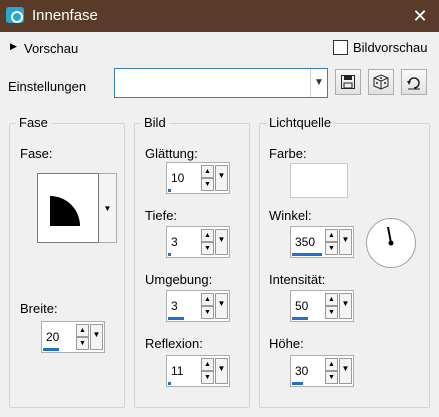 This screenshot has width=439, height=417. Describe the element at coordinates (331, 364) in the screenshot. I see `hoehe-up-icon: ▲` at that location.